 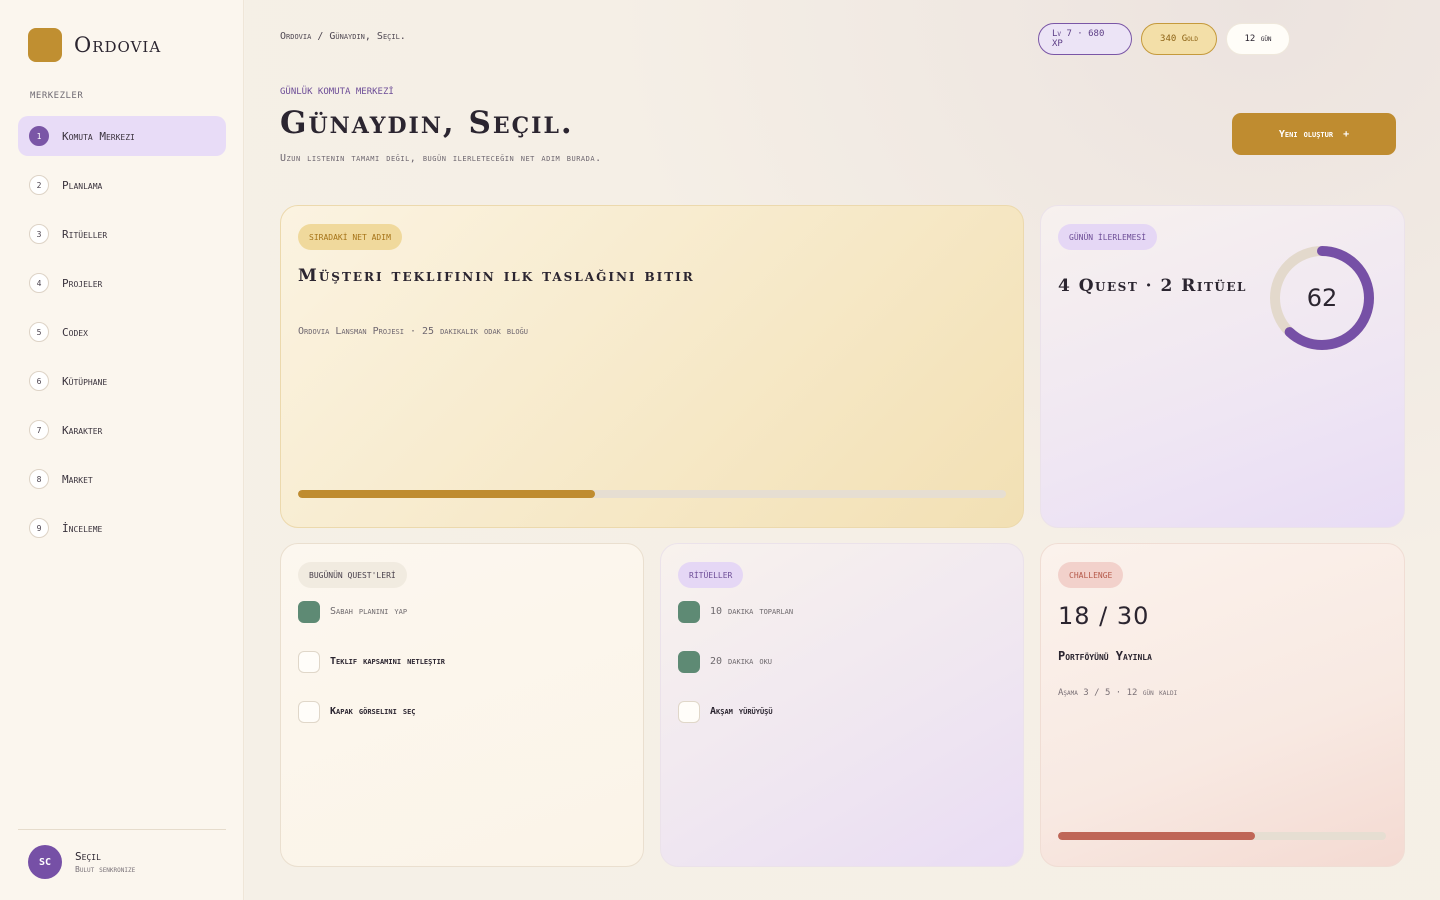 I want to click on challenge-meta: Aşama 3 / 5 · 12 gün kaldı, so click(x=1118, y=693).